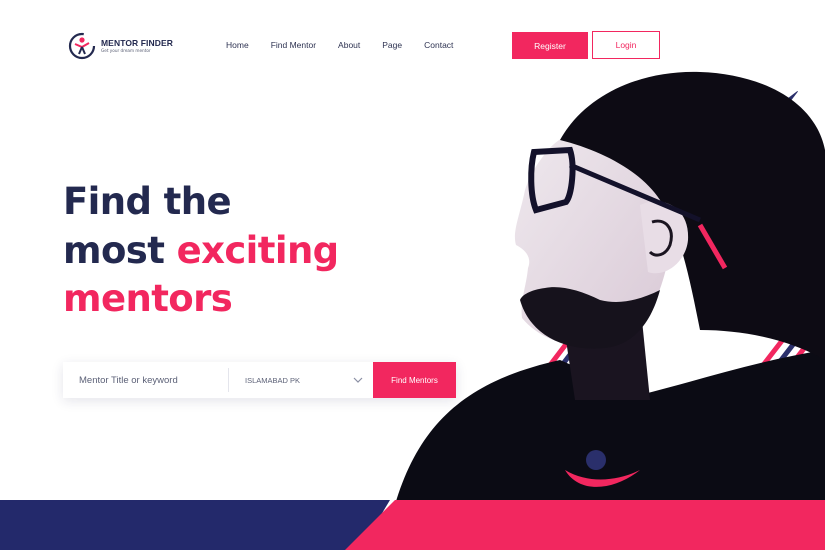  I want to click on brand-name: MENTOR FINDER, so click(137, 42).